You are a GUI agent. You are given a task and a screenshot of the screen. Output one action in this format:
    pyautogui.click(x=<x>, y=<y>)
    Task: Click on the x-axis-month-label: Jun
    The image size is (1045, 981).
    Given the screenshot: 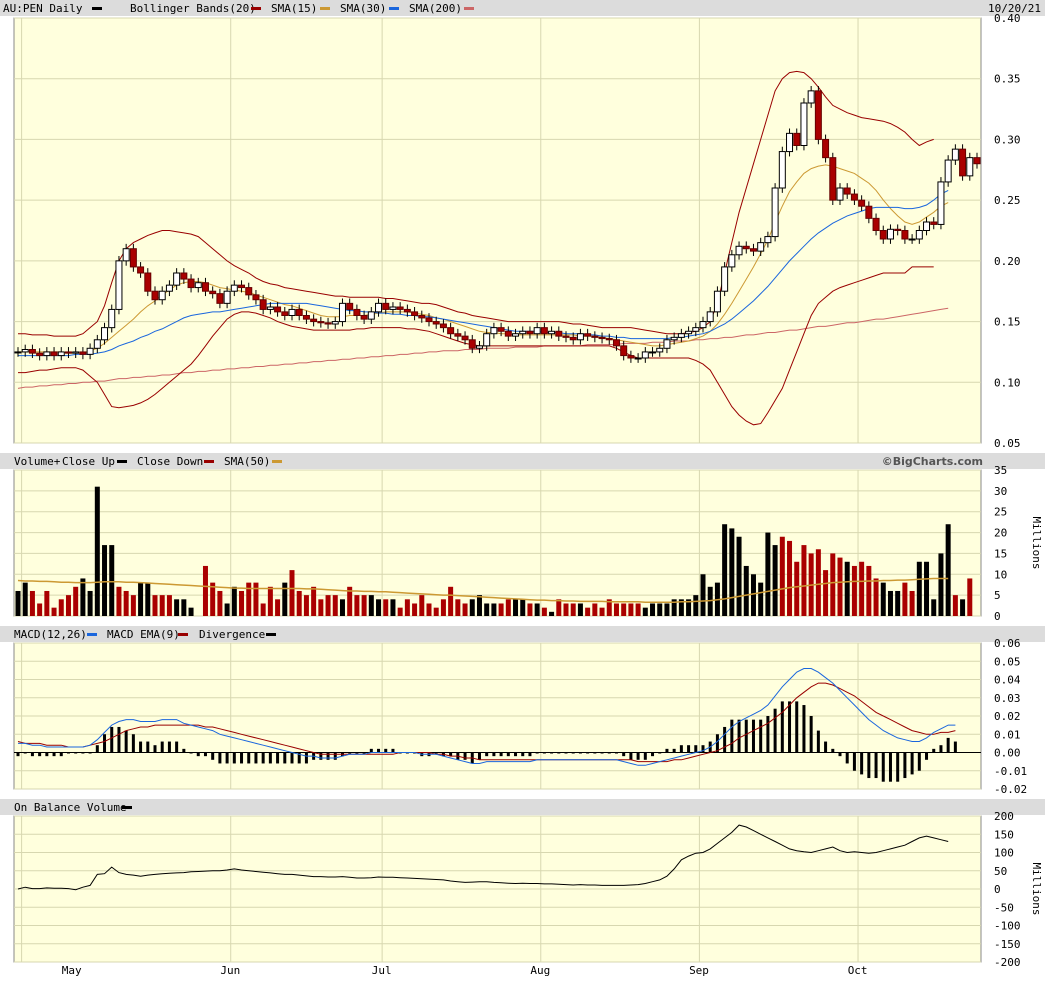 What is the action you would take?
    pyautogui.click(x=230, y=970)
    